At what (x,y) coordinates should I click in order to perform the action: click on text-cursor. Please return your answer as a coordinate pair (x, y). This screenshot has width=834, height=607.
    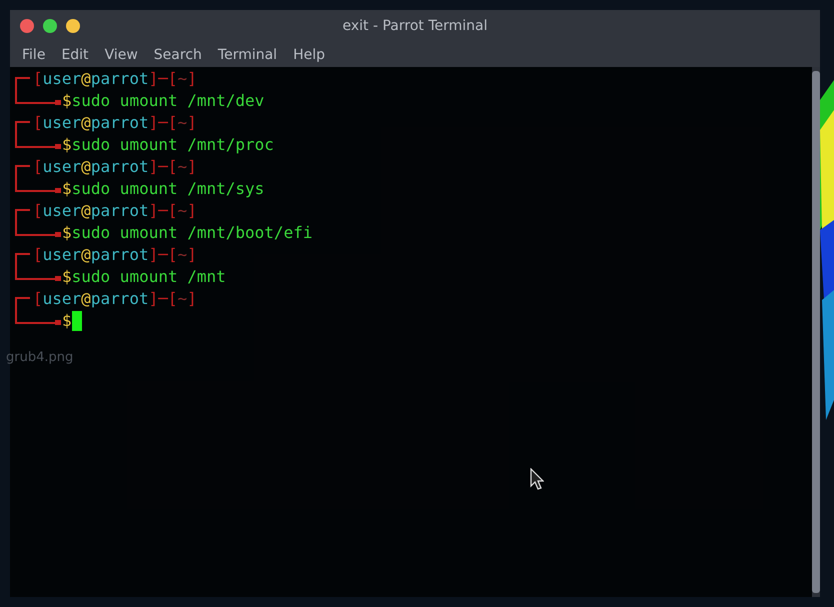
    Looking at the image, I should click on (77, 321).